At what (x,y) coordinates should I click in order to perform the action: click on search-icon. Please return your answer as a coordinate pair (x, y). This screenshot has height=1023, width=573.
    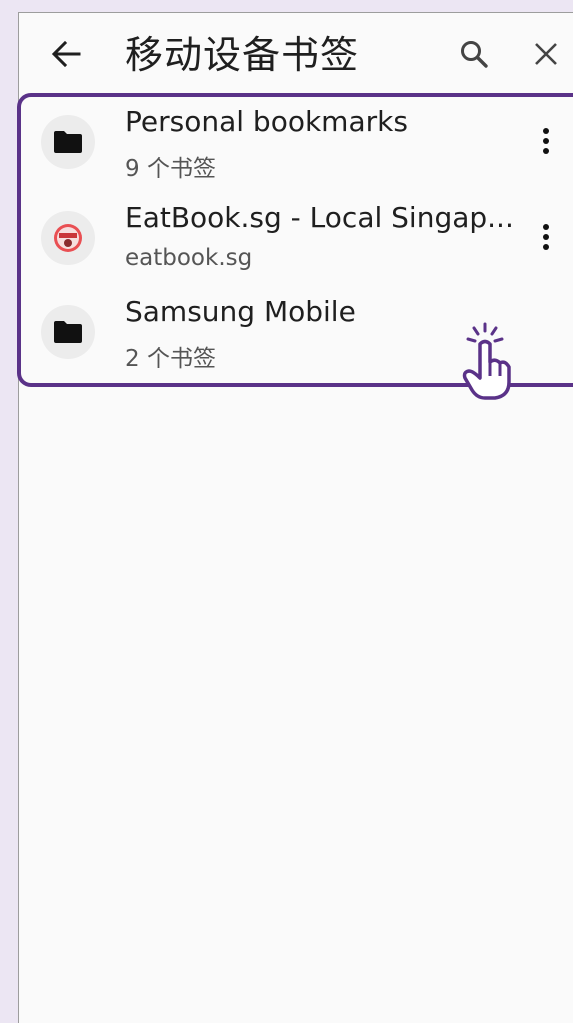
    Looking at the image, I should click on (474, 54).